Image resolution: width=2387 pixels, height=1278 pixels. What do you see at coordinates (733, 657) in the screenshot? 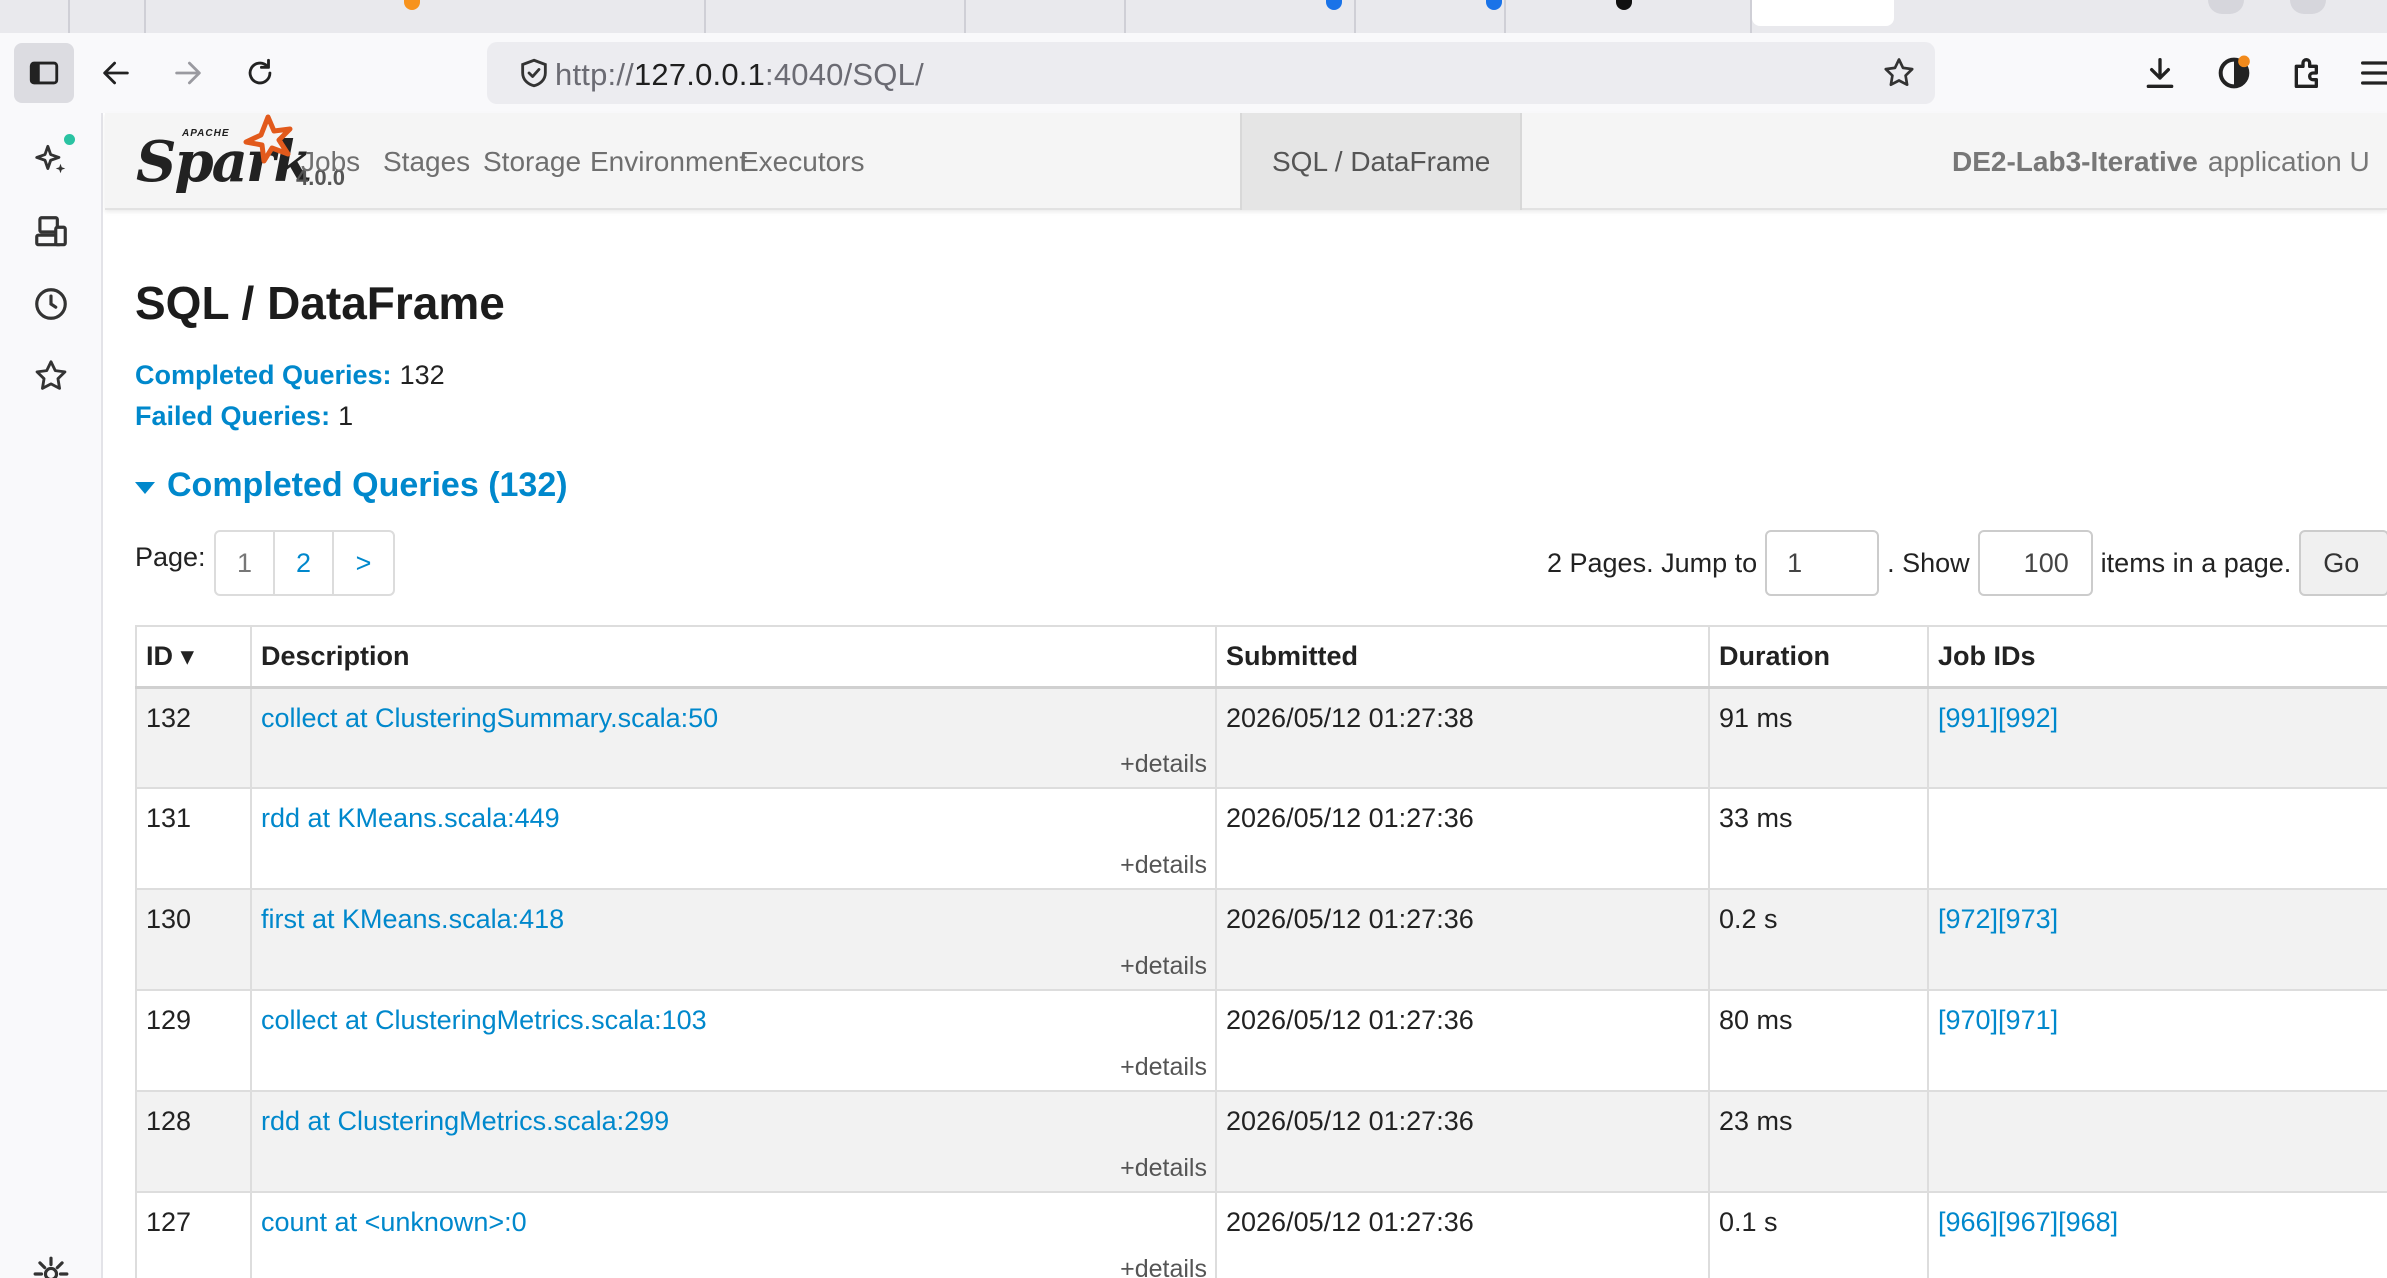
I see `column-header-description: Description` at bounding box center [733, 657].